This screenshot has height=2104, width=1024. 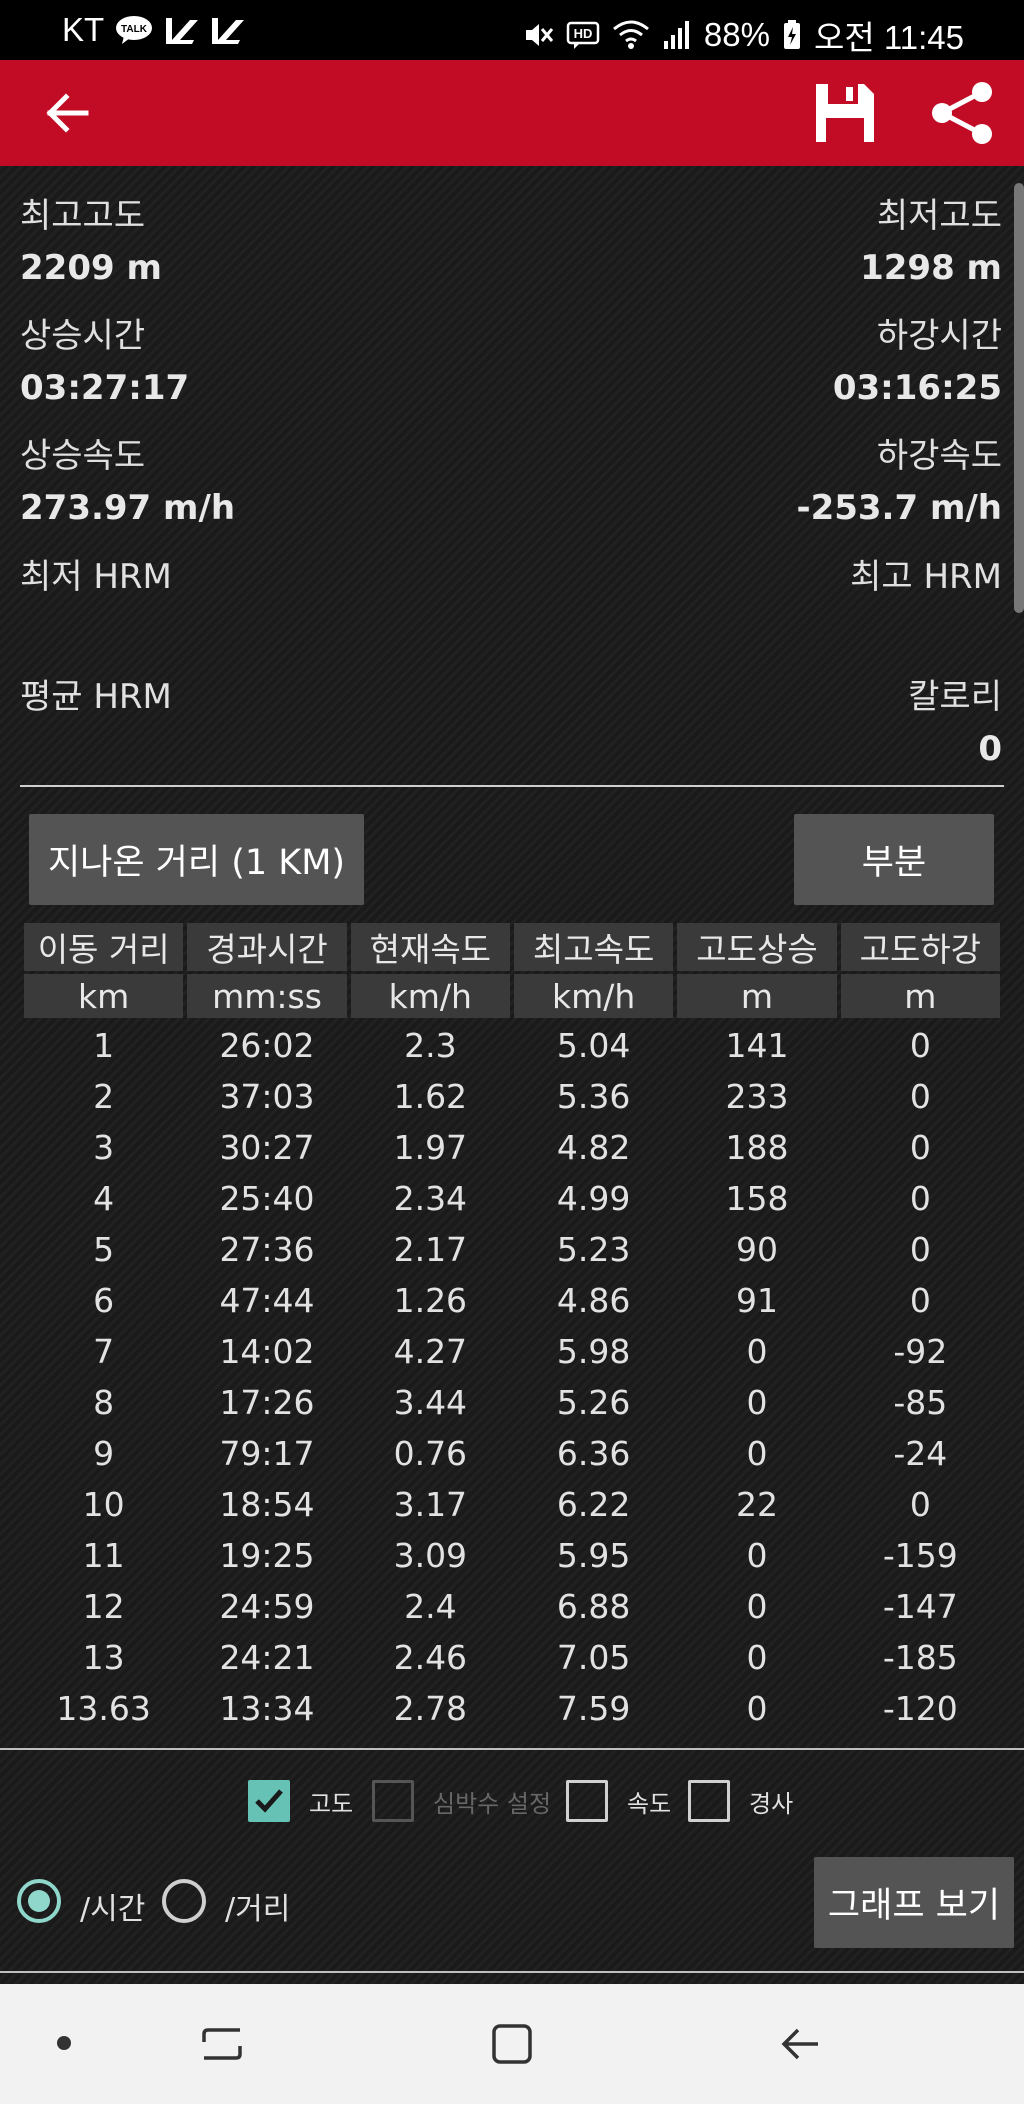 What do you see at coordinates (103, 1606) in the screenshot?
I see `table-cell: 12` at bounding box center [103, 1606].